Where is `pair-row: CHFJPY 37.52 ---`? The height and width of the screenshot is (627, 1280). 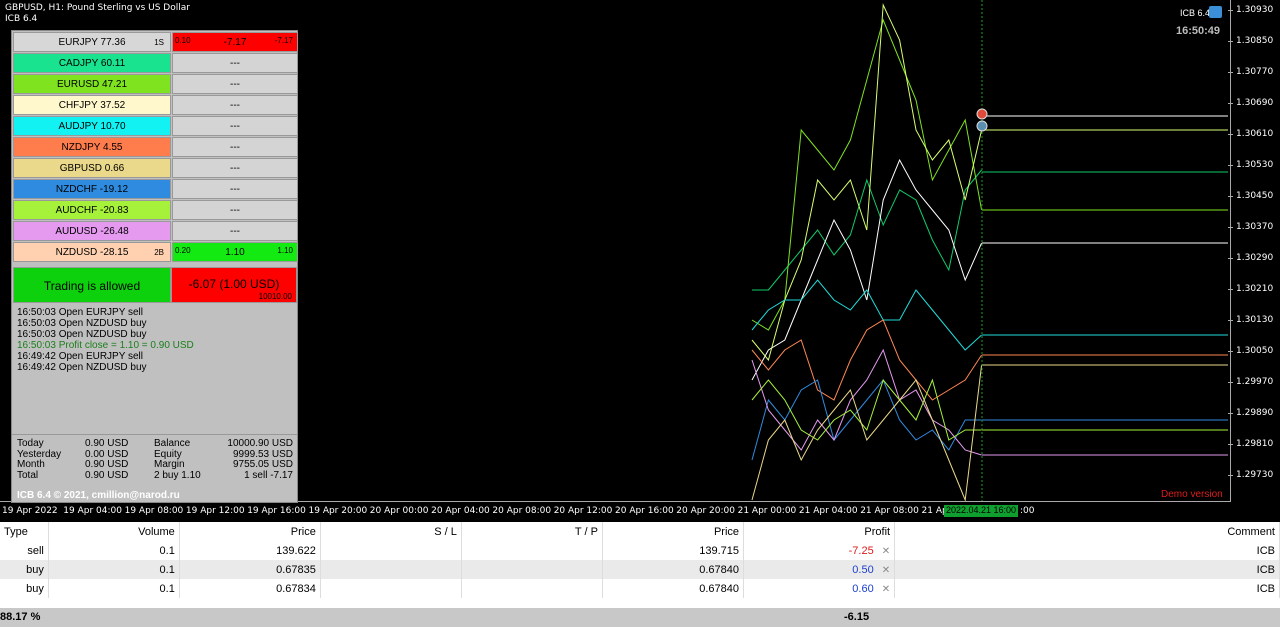 pair-row: CHFJPY 37.52 --- is located at coordinates (155, 105).